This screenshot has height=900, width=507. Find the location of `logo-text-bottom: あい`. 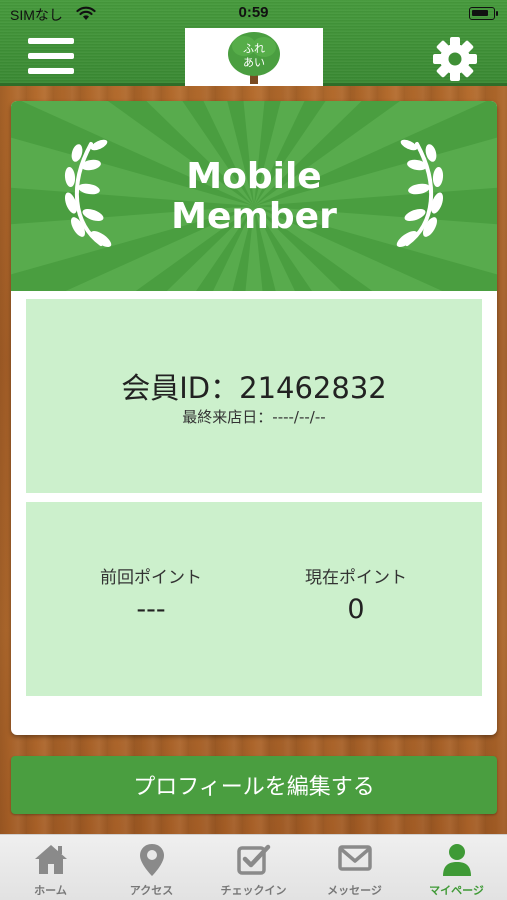

logo-text-bottom: あい is located at coordinates (254, 62).